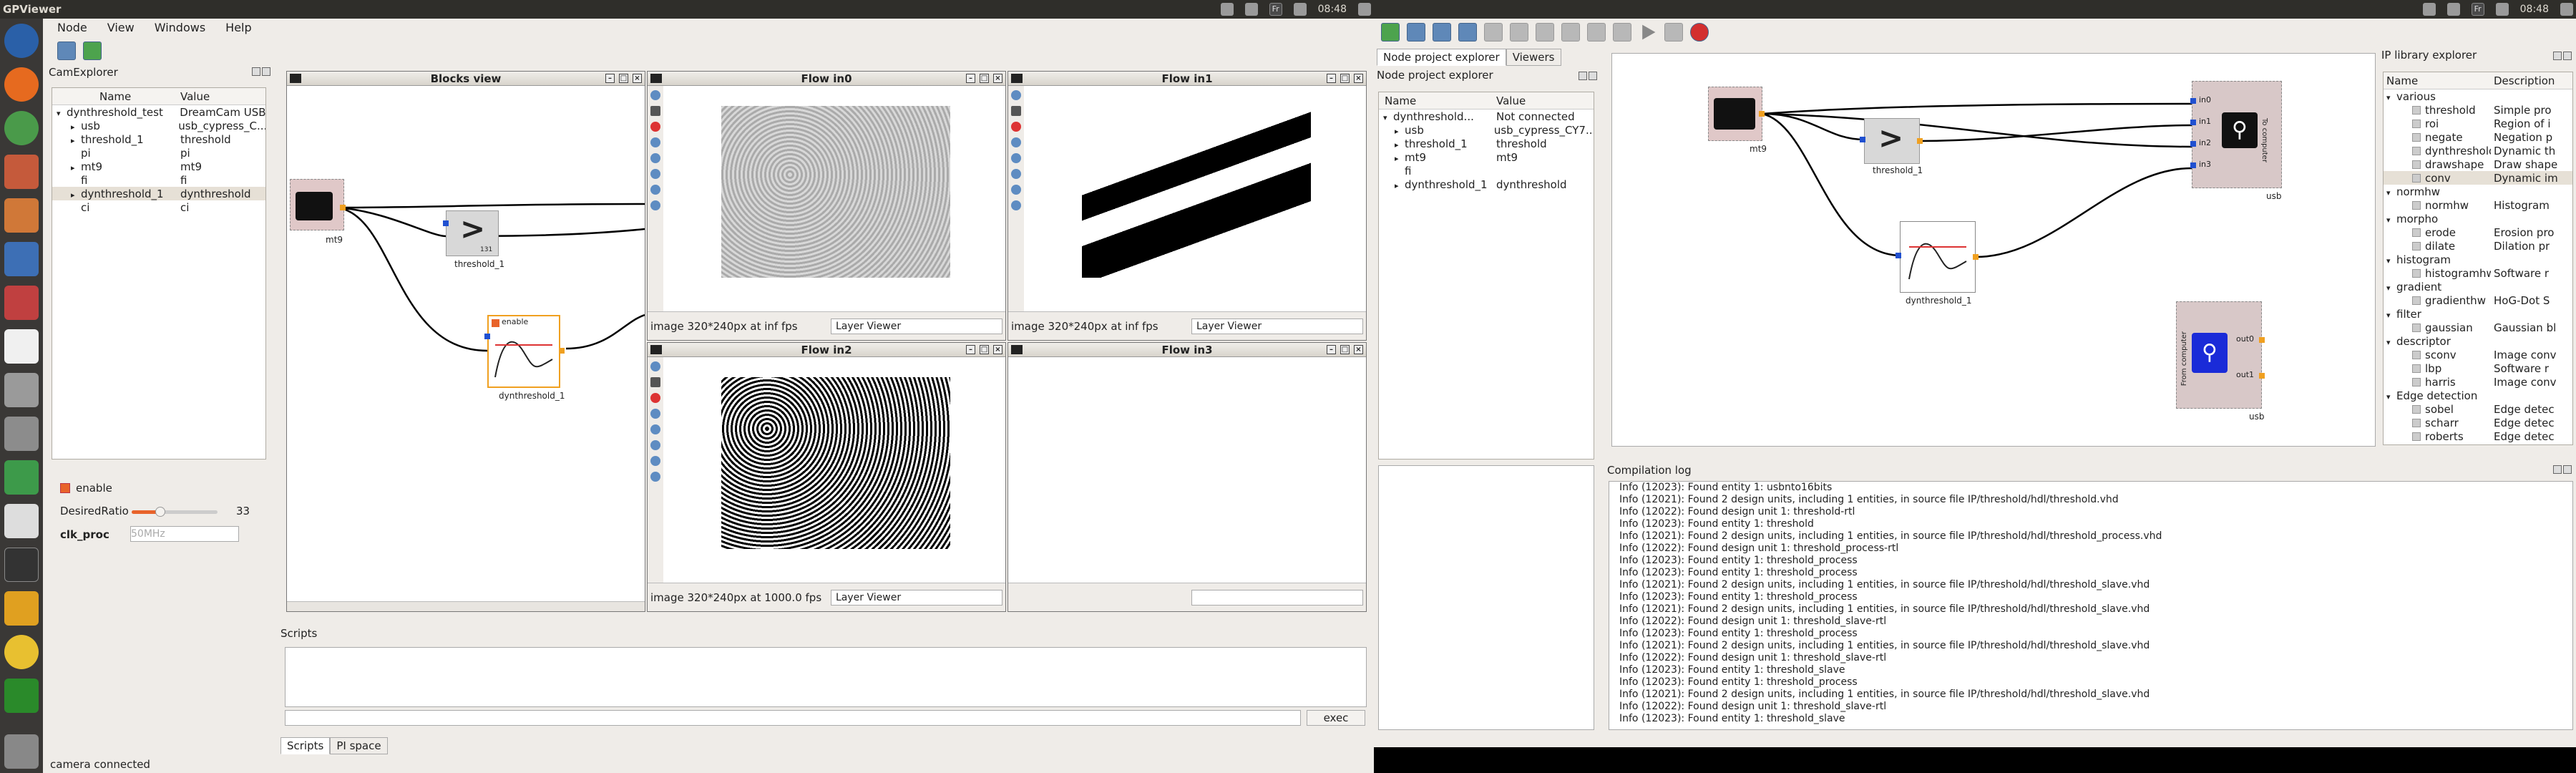 This screenshot has width=2576, height=773. I want to click on desired-ratio-slider, so click(175, 512).